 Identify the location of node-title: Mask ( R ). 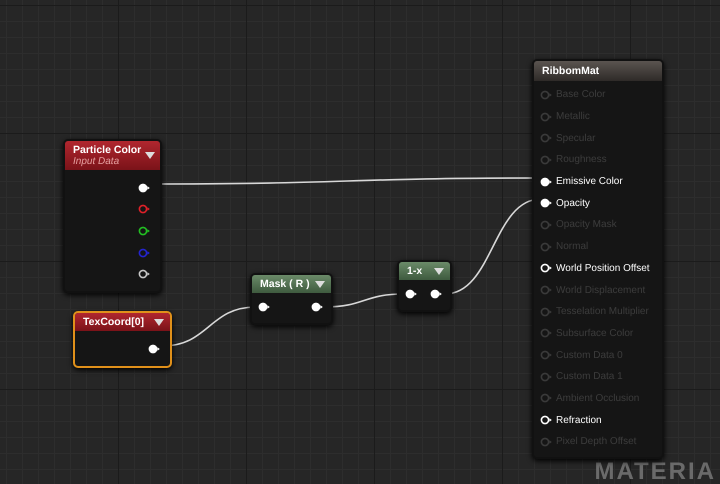
(285, 284).